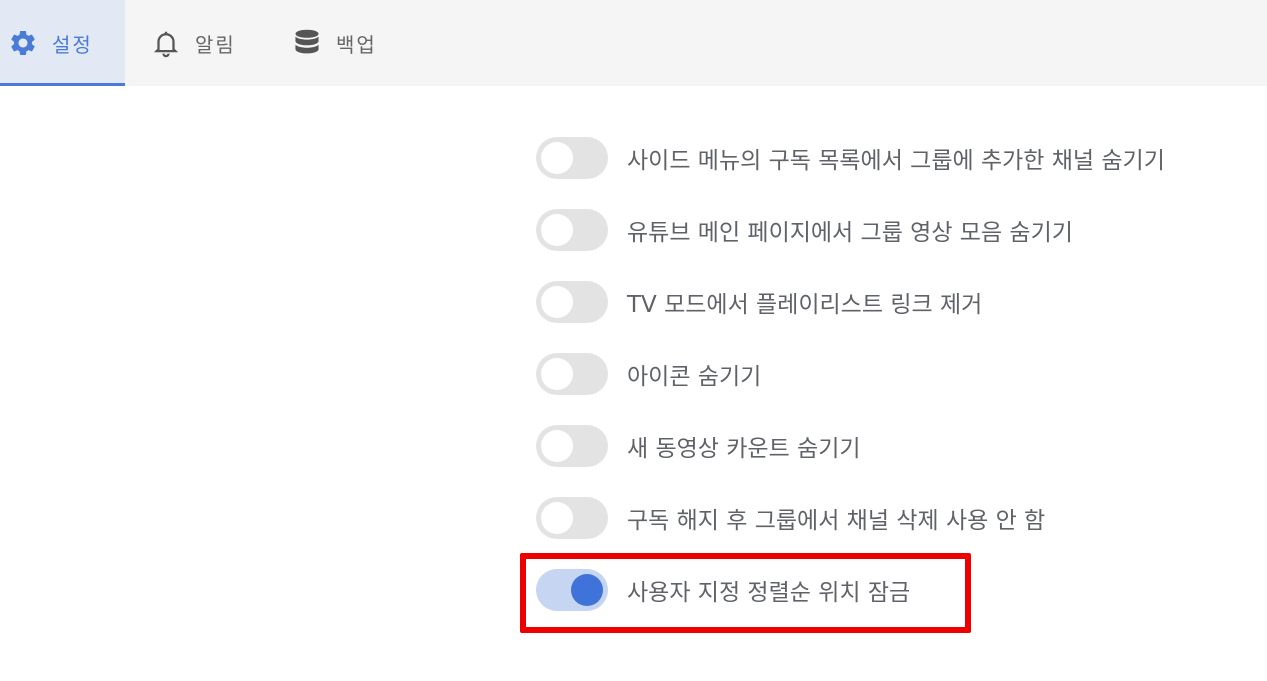  What do you see at coordinates (896, 161) in the screenshot?
I see `option-label: 사이드 메뉴의 구독 목록에서 그룹에 추가한 채널 숨기기` at bounding box center [896, 161].